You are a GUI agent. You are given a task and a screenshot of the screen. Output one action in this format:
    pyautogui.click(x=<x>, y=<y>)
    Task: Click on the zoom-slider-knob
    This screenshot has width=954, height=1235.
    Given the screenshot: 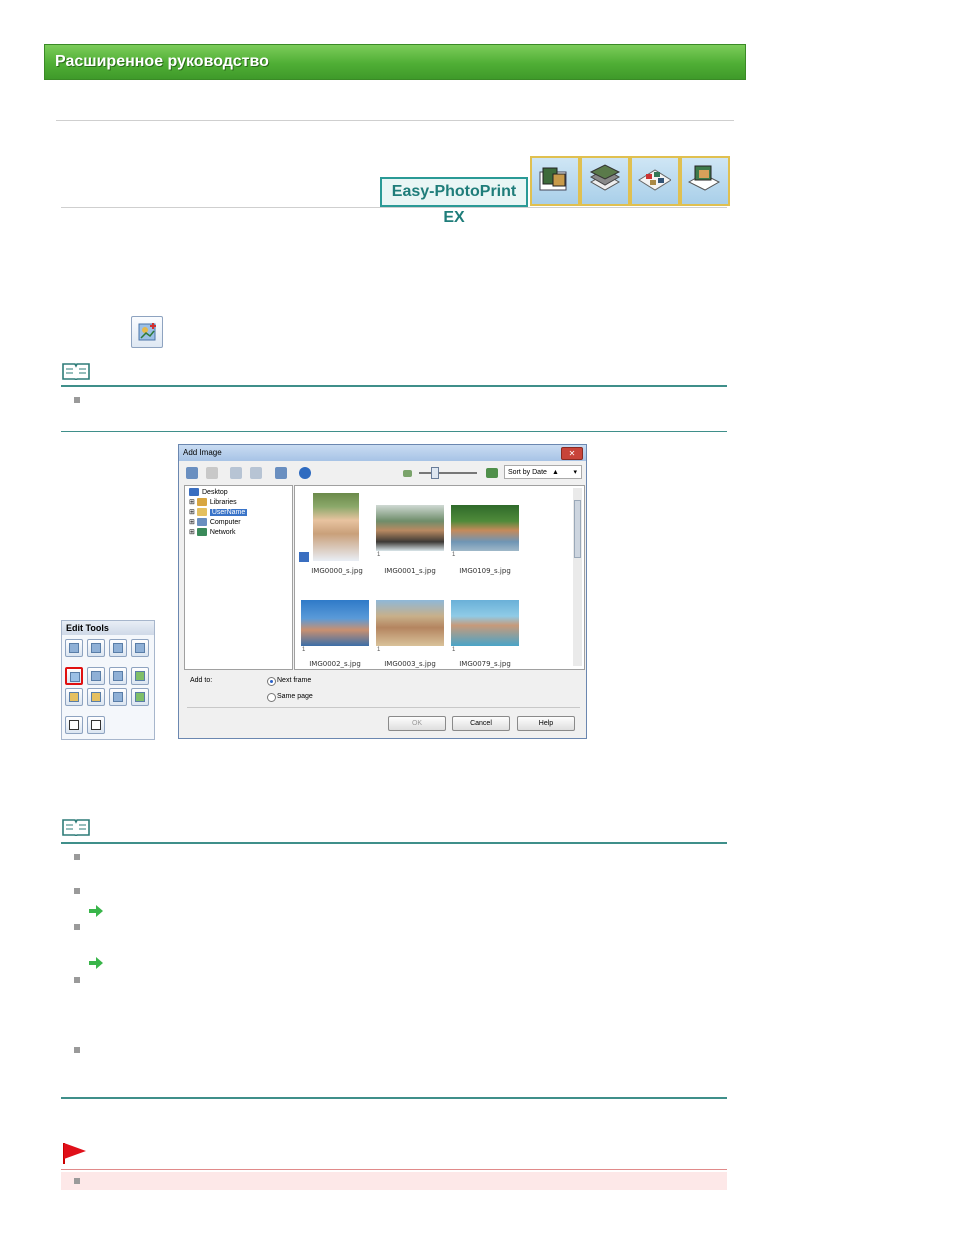 What is the action you would take?
    pyautogui.click(x=435, y=473)
    